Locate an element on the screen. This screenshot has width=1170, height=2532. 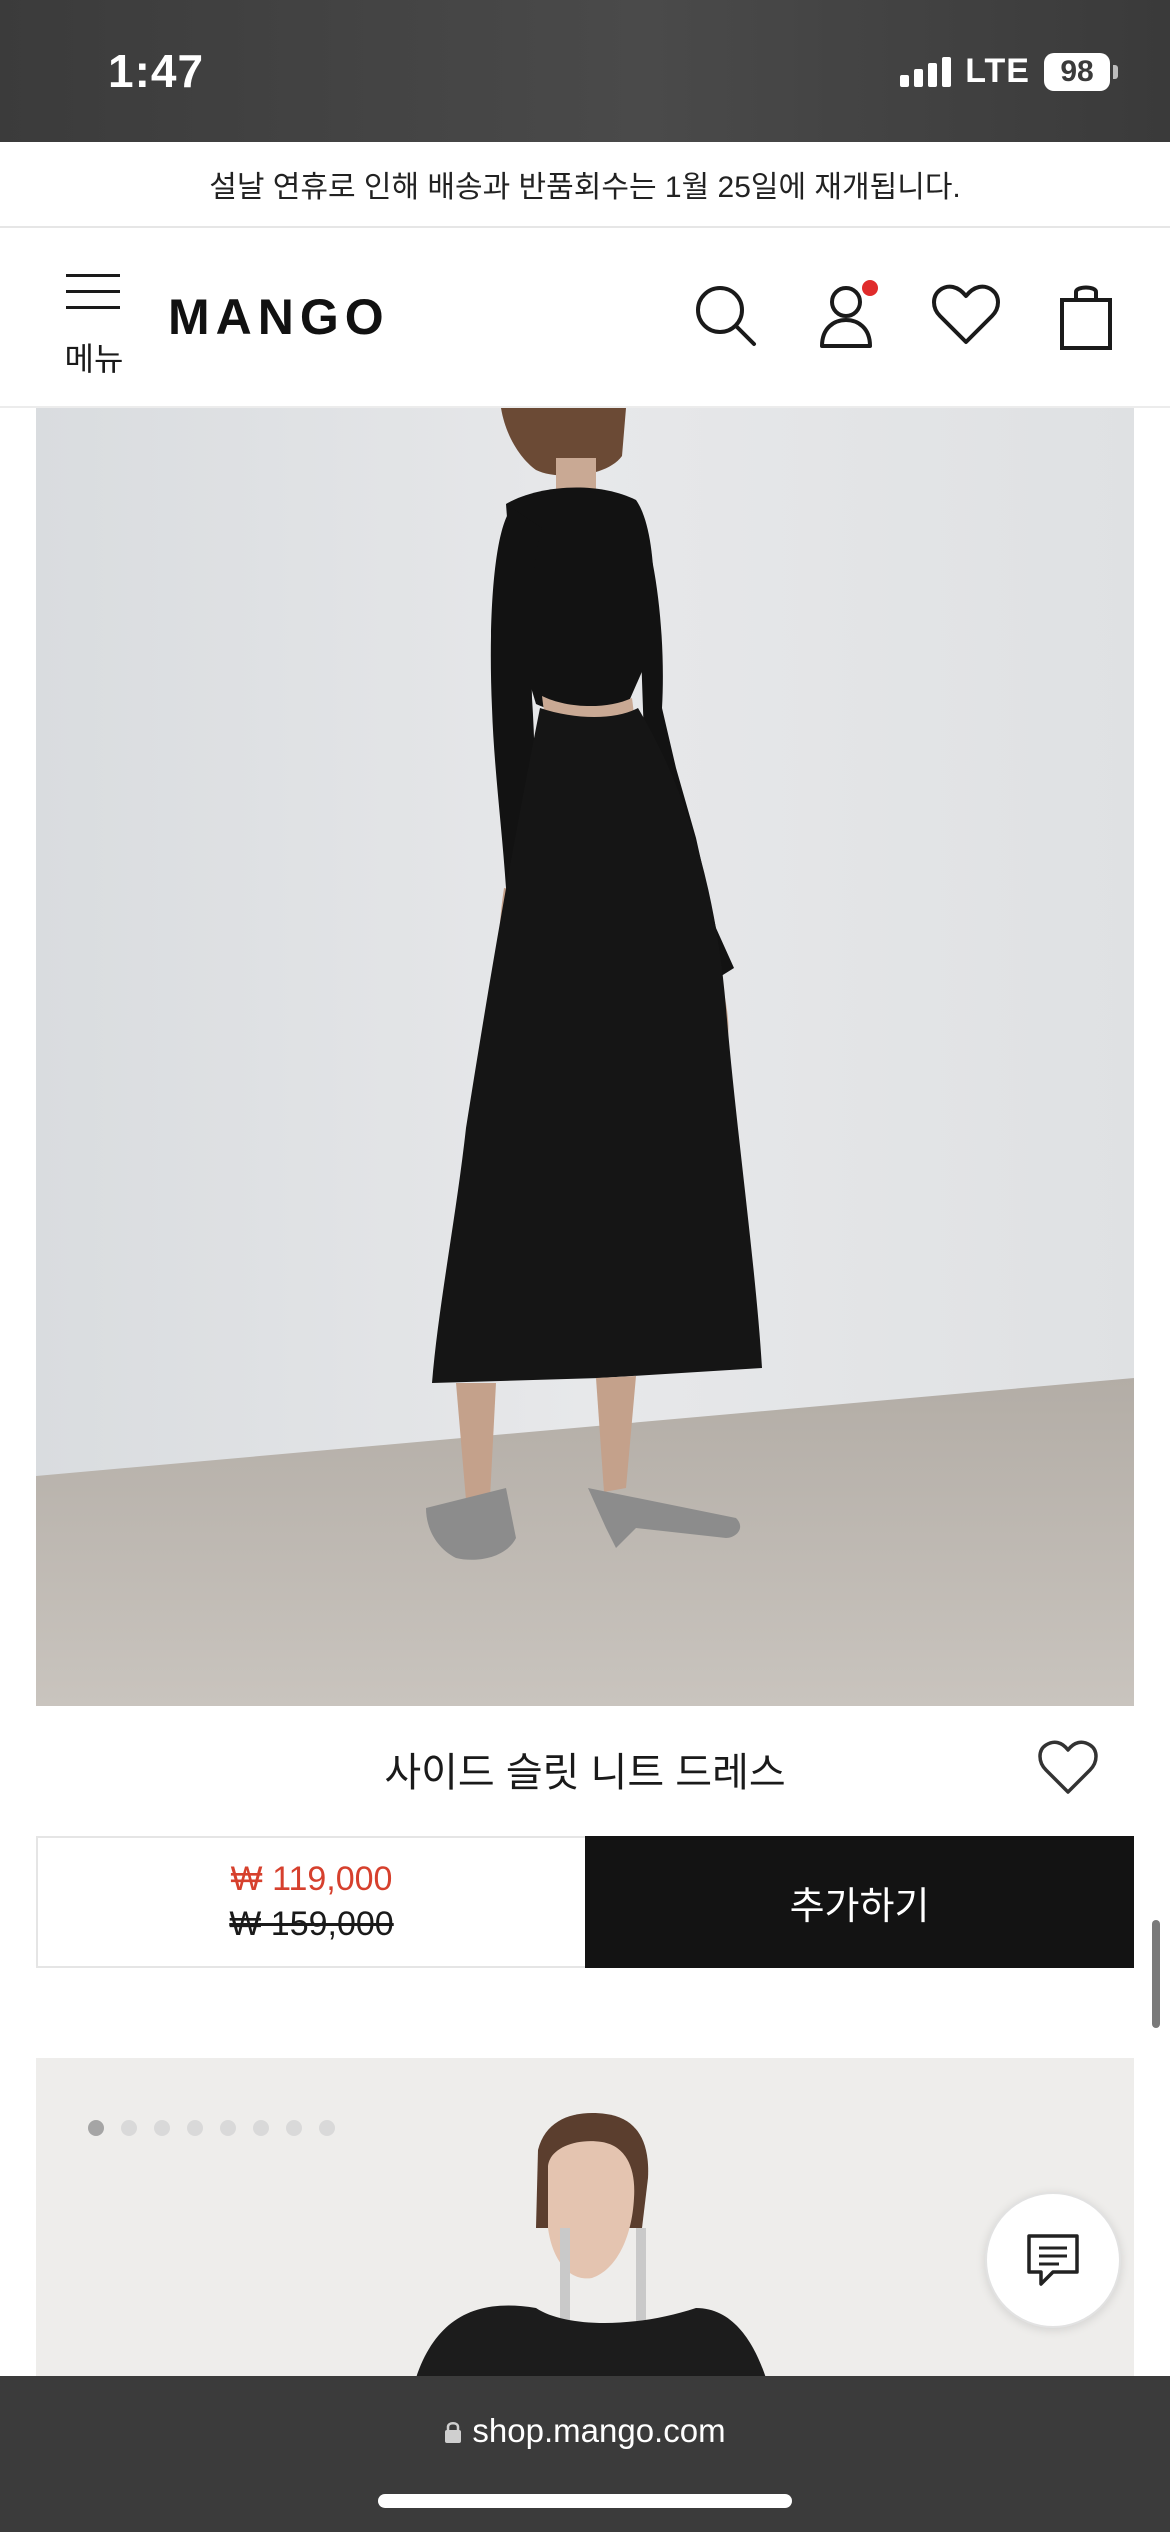
home-indicator is located at coordinates (585, 2501).